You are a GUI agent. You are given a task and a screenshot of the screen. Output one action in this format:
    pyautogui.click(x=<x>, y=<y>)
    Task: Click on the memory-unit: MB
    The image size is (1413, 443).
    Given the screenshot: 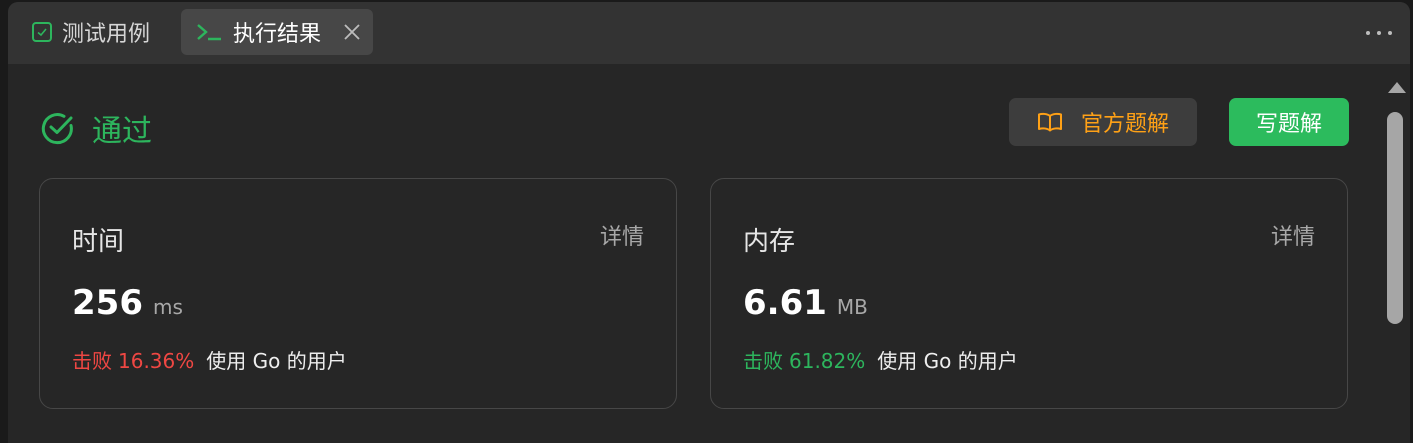 What is the action you would take?
    pyautogui.click(x=852, y=307)
    